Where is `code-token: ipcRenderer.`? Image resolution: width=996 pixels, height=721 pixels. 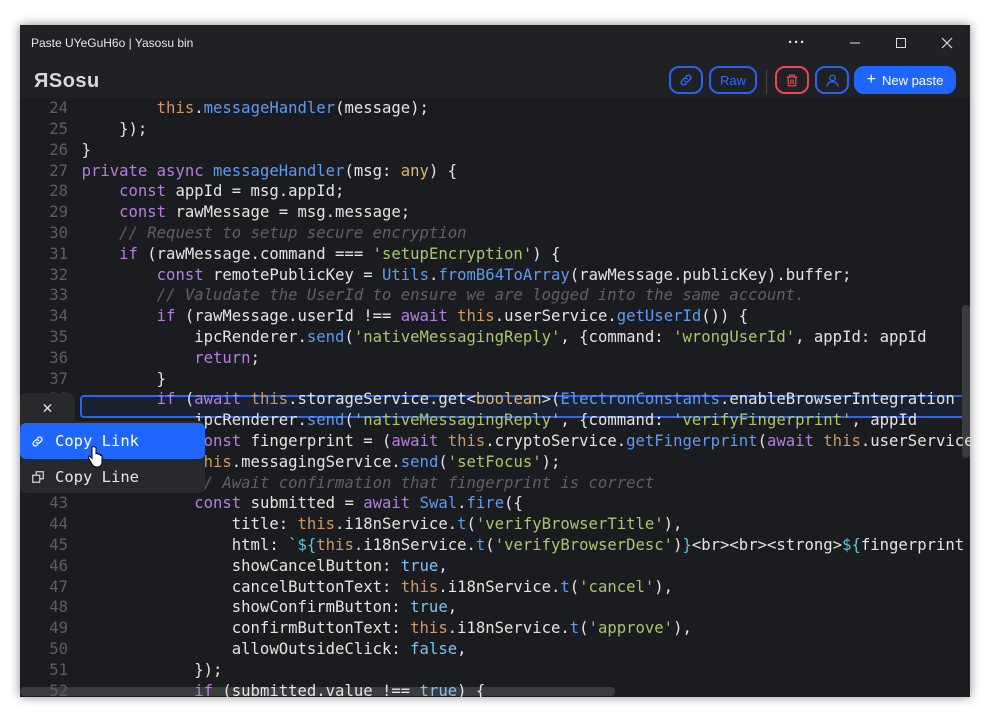
code-token: ipcRenderer. is located at coordinates (250, 337).